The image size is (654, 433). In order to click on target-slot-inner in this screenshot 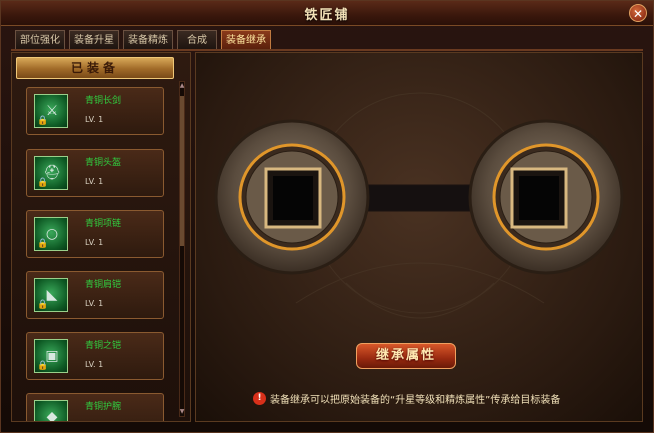, I will do `click(539, 198)`.